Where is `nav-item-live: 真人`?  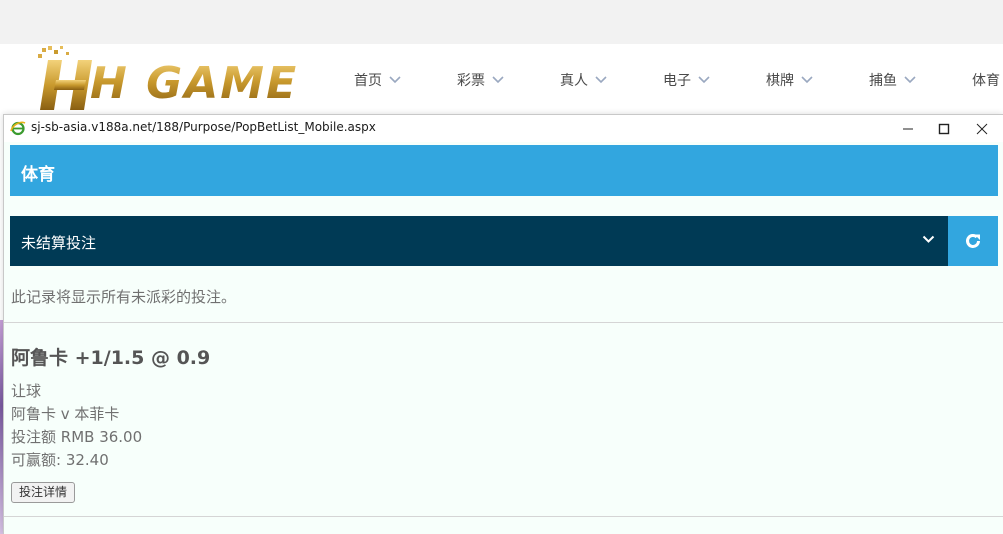
nav-item-live: 真人 is located at coordinates (583, 80).